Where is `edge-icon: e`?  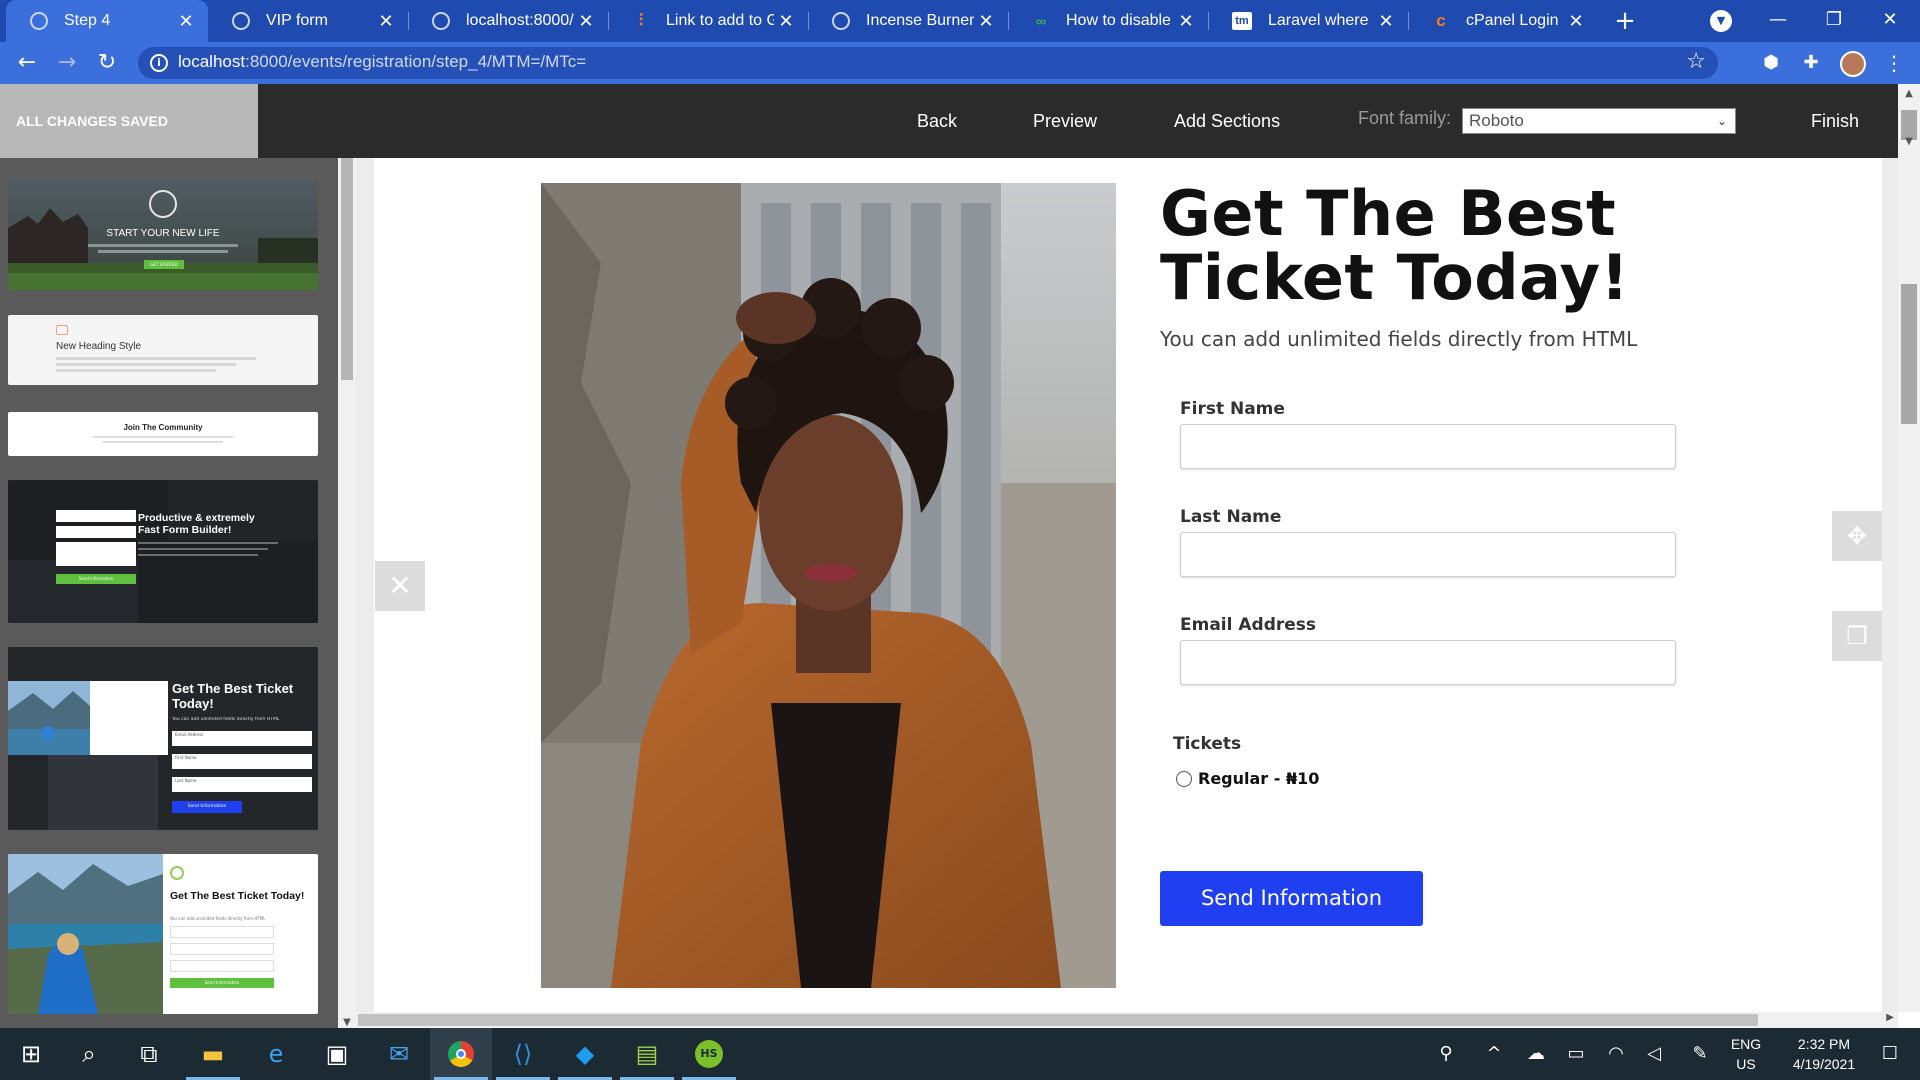
edge-icon: e is located at coordinates (276, 1054).